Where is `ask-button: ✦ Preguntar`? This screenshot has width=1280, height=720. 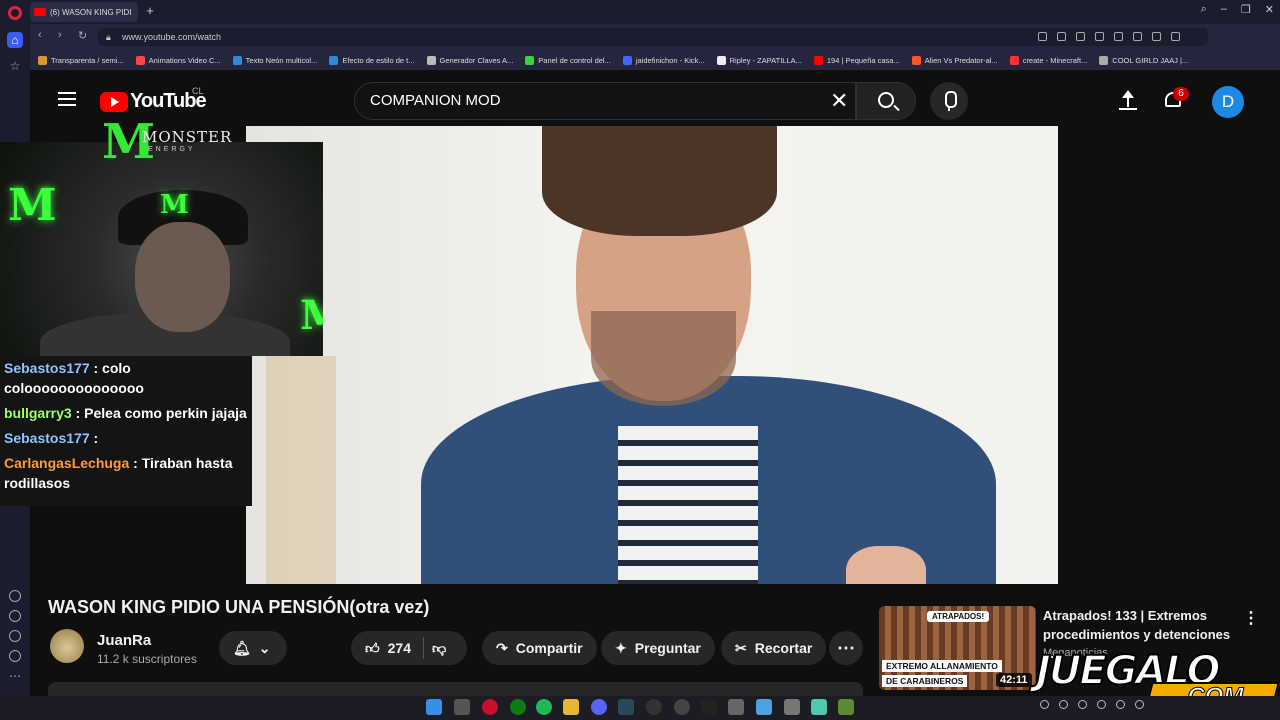 ask-button: ✦ Preguntar is located at coordinates (658, 648).